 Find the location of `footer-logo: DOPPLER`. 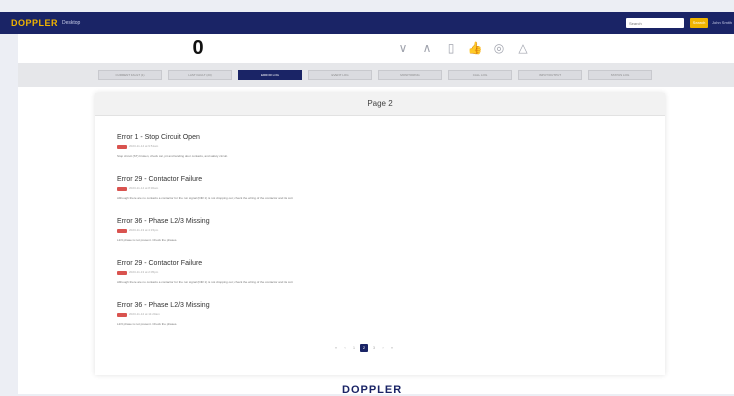

footer-logo: DOPPLER is located at coordinates (372, 390).